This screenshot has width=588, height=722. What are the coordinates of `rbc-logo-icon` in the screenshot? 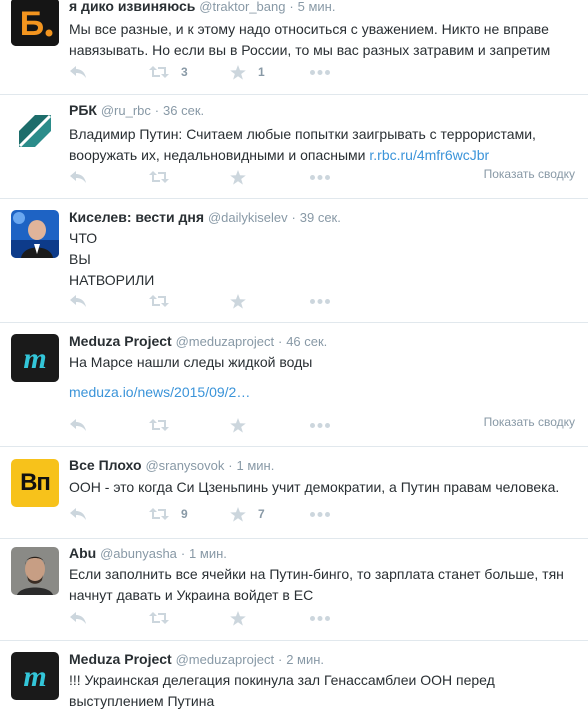 It's located at (35, 131).